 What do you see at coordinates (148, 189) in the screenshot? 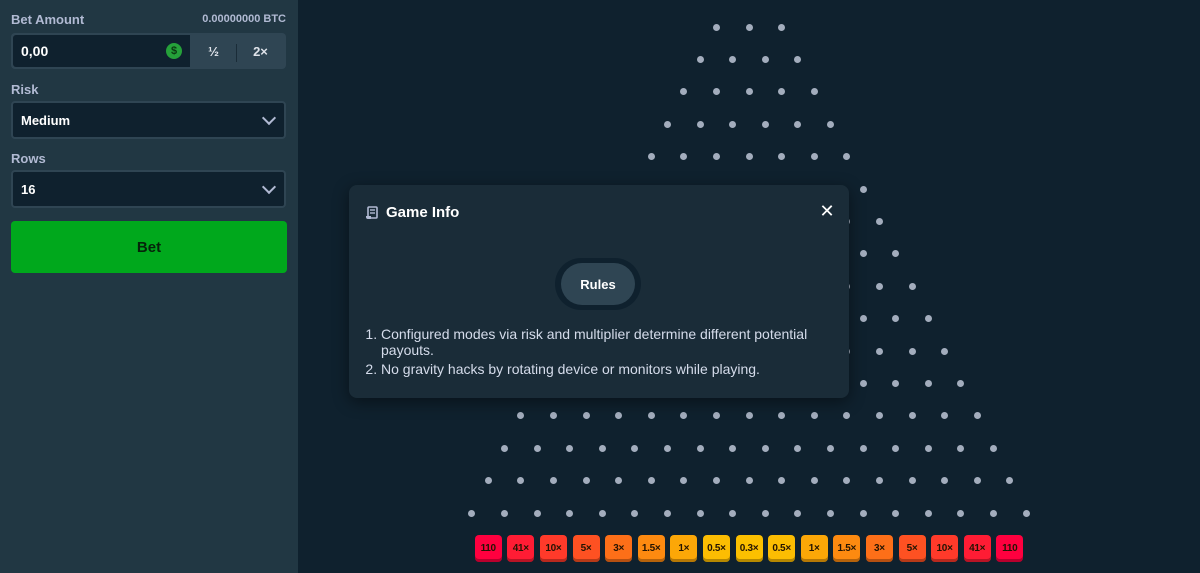
I see `rows-select: 16` at bounding box center [148, 189].